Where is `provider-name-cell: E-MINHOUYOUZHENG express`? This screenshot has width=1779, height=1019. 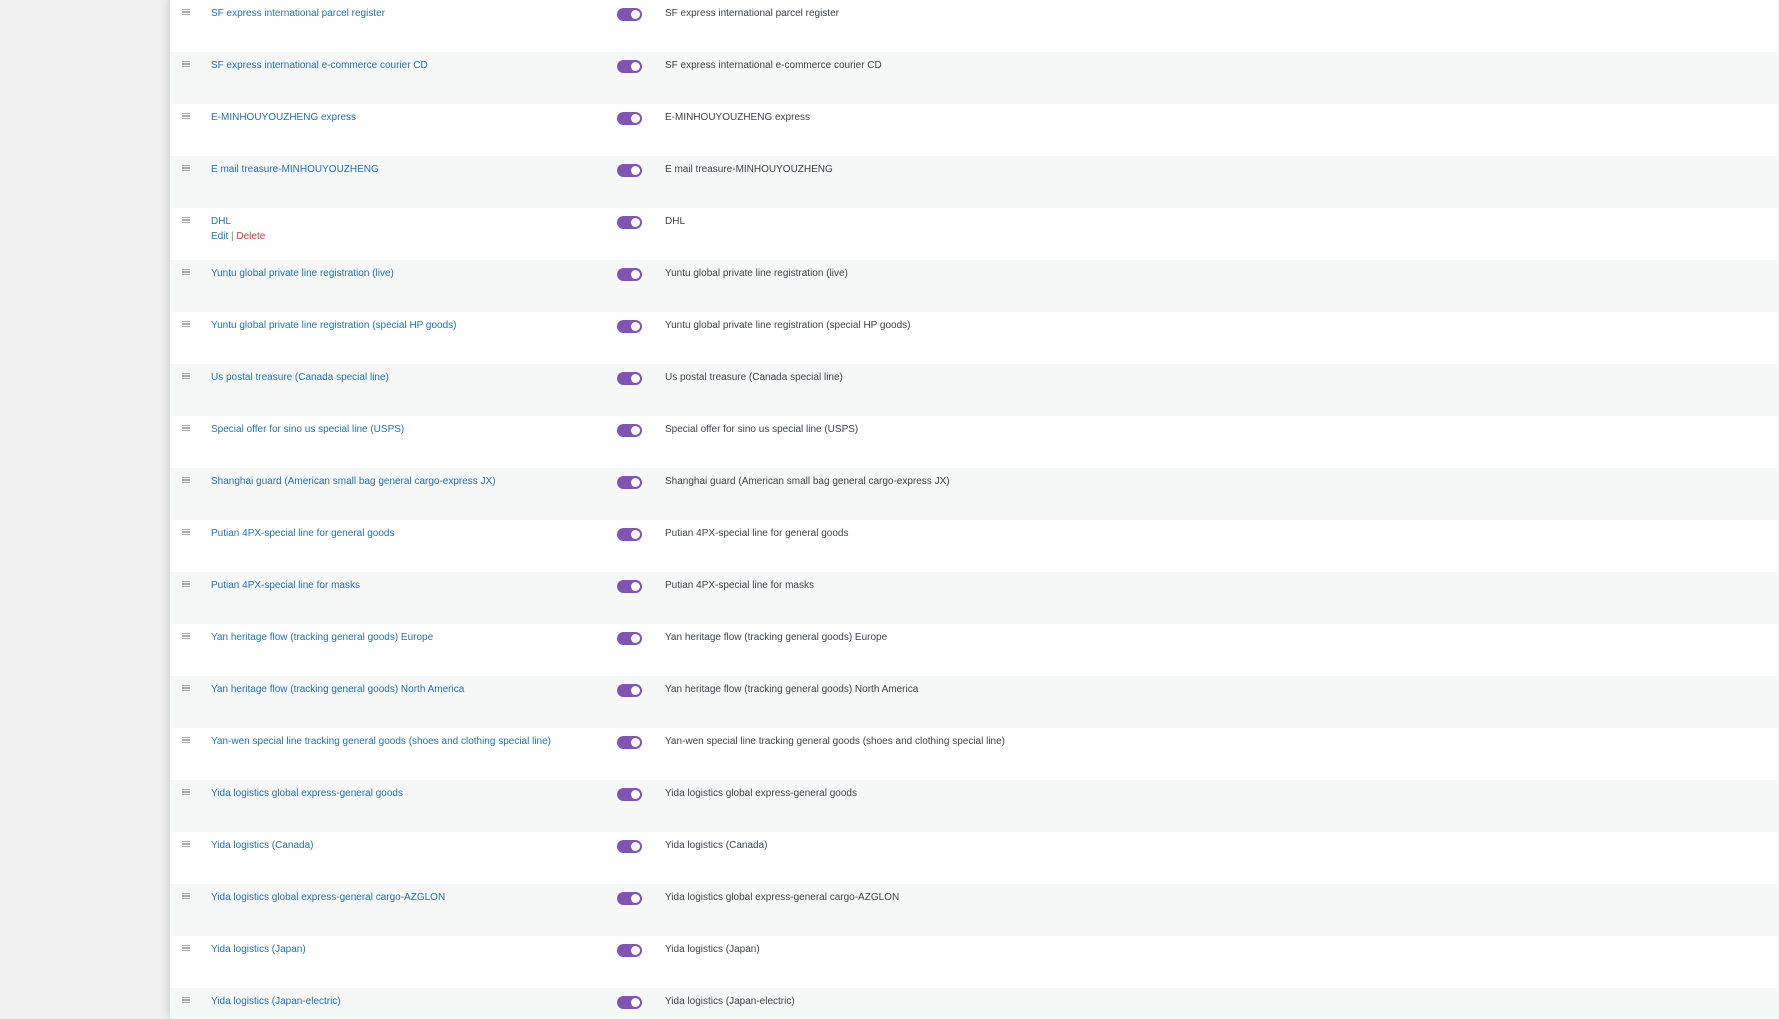
provider-name-cell: E-MINHOUYOUZHENG express is located at coordinates (283, 117).